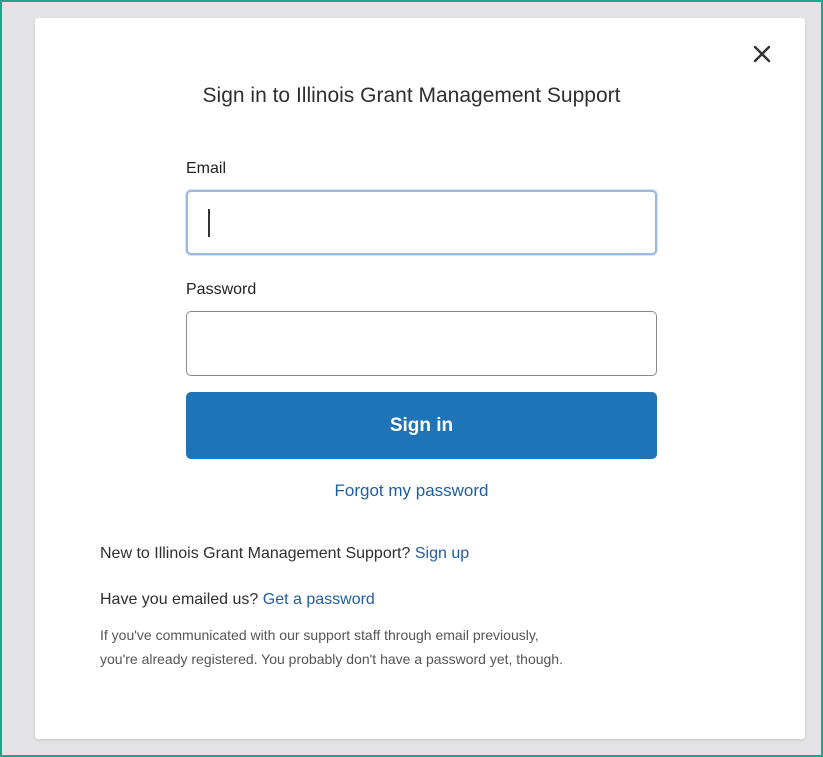 The height and width of the screenshot is (757, 823). I want to click on get-password-link: Get a password, so click(319, 599).